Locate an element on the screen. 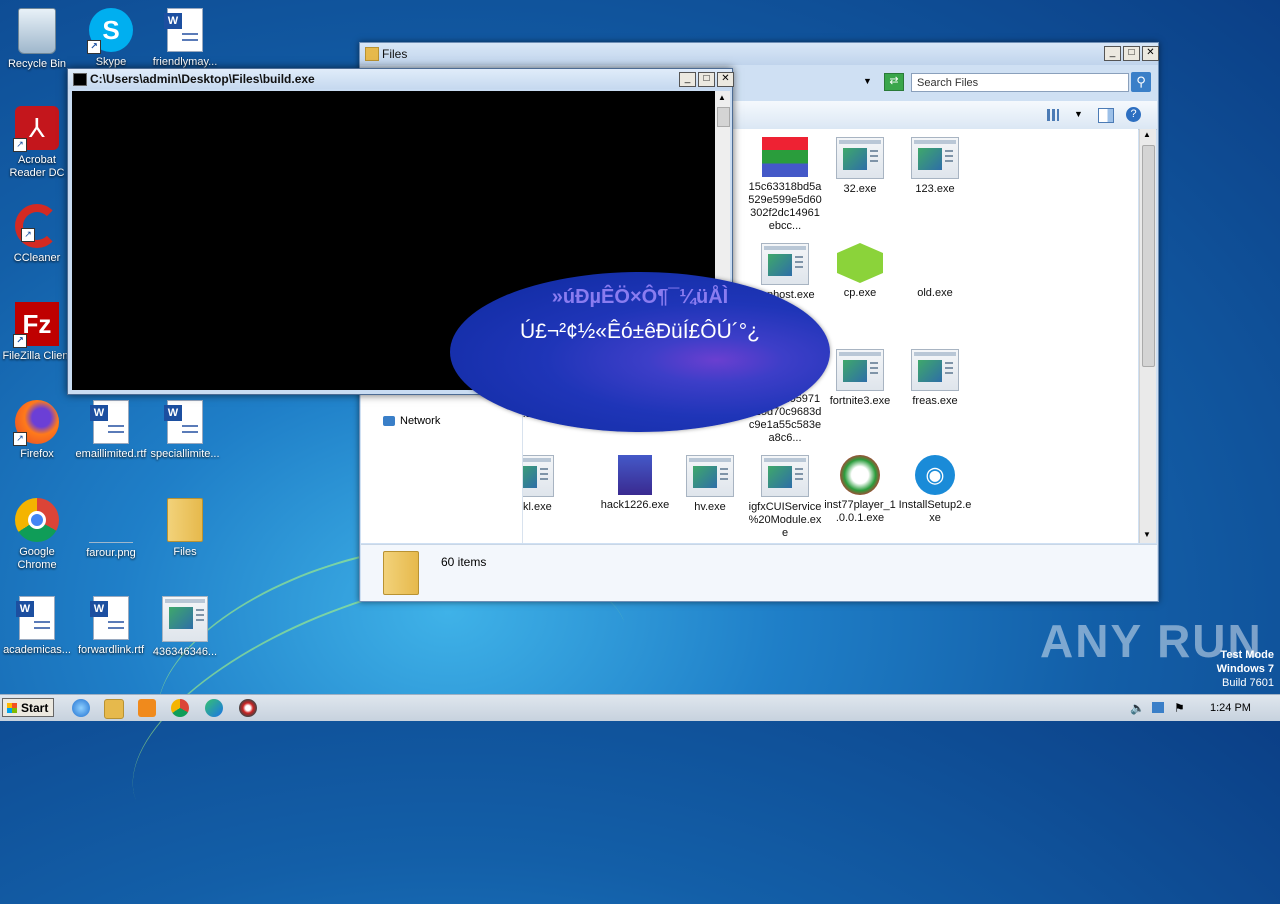 This screenshot has height=904, width=1280. file-item: freas.exe is located at coordinates (935, 378).